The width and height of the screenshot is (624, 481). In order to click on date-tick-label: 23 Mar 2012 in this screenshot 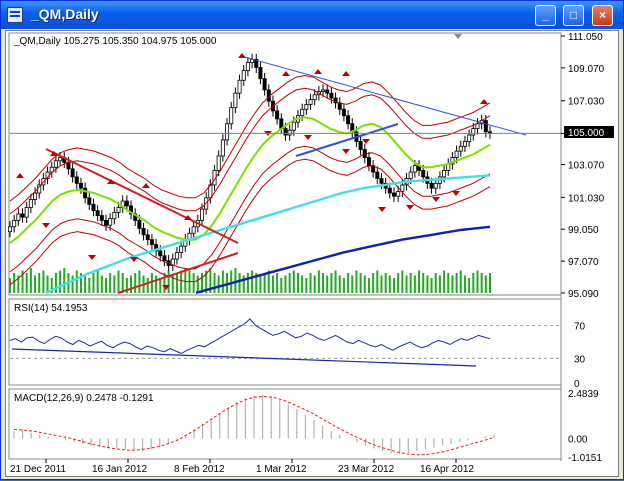, I will do `click(366, 469)`.